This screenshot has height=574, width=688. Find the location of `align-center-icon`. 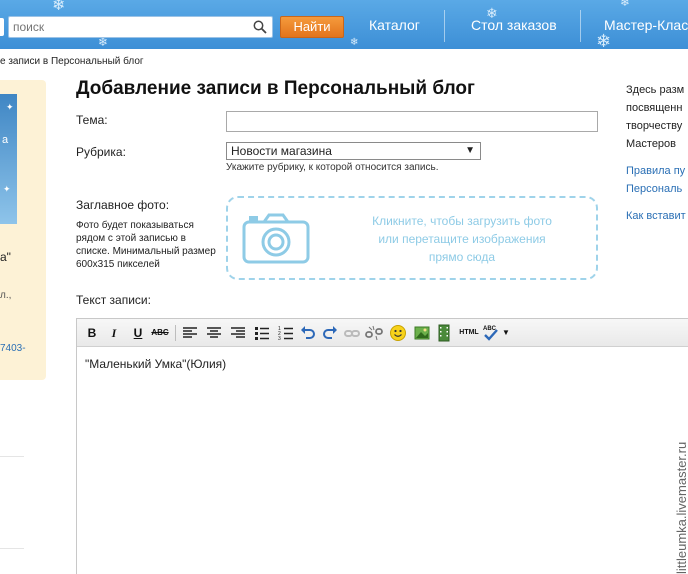

align-center-icon is located at coordinates (214, 333).